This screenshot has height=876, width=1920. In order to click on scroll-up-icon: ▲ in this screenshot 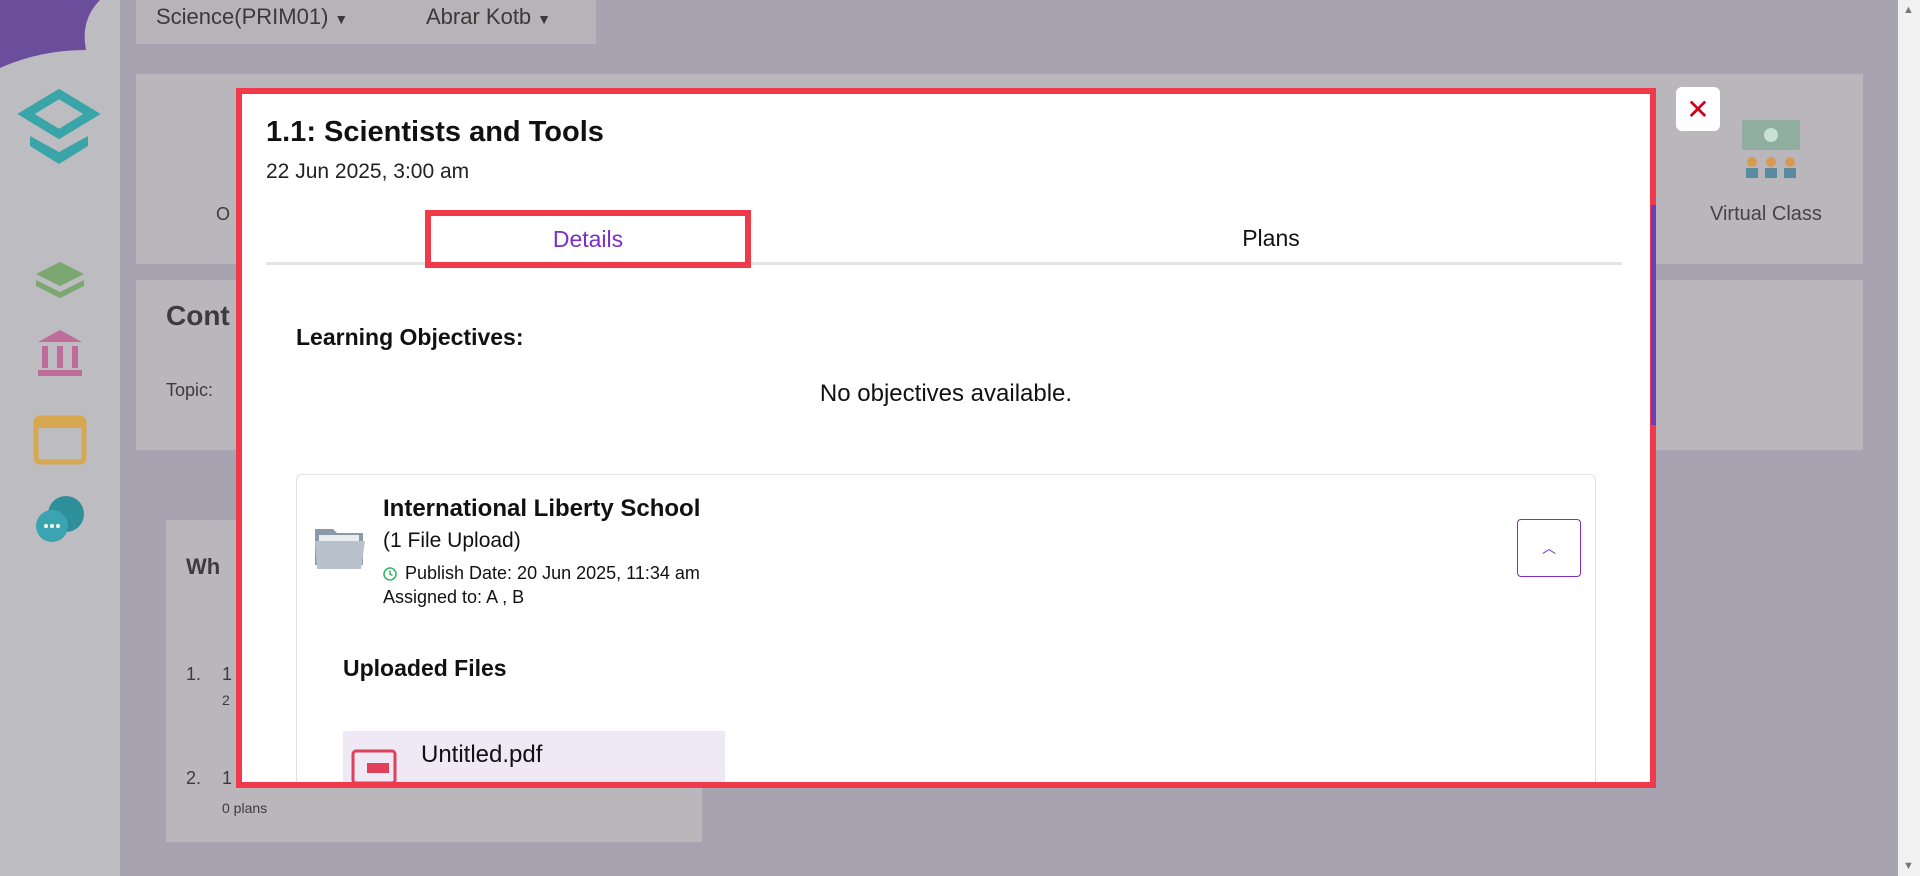, I will do `click(1908, 10)`.